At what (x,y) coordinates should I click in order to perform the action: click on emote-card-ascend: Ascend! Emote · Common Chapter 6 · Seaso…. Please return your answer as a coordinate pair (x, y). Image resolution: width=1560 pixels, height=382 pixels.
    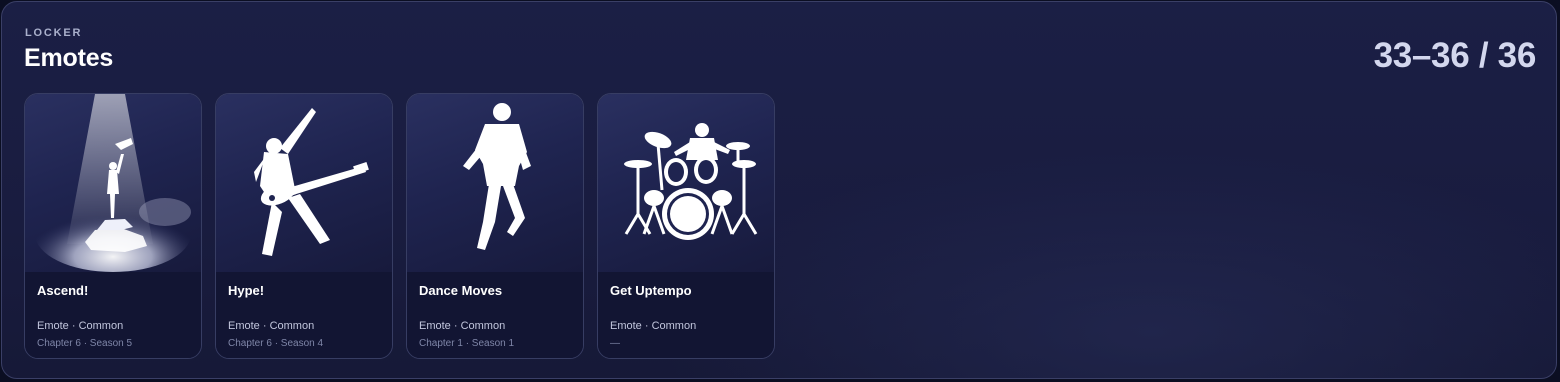
    Looking at the image, I should click on (113, 226).